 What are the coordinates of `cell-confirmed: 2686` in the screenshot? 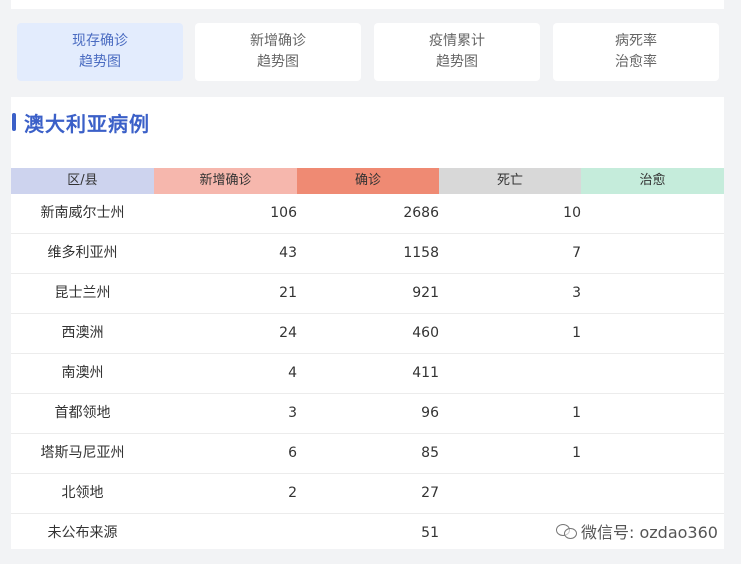 It's located at (421, 213).